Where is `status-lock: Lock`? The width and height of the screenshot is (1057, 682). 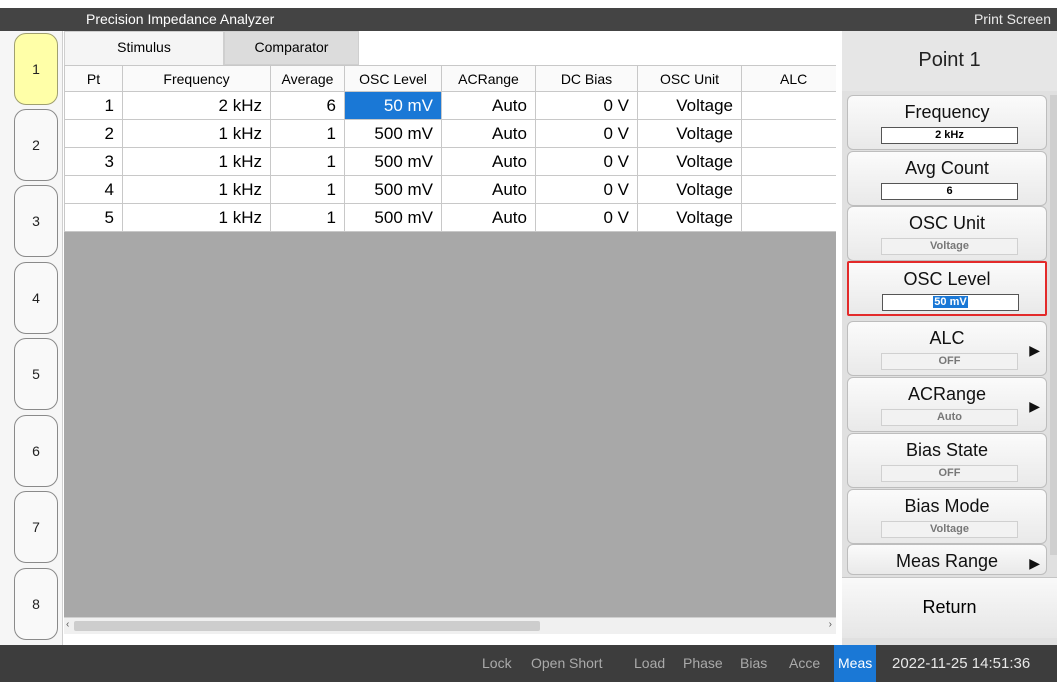 status-lock: Lock is located at coordinates (497, 663).